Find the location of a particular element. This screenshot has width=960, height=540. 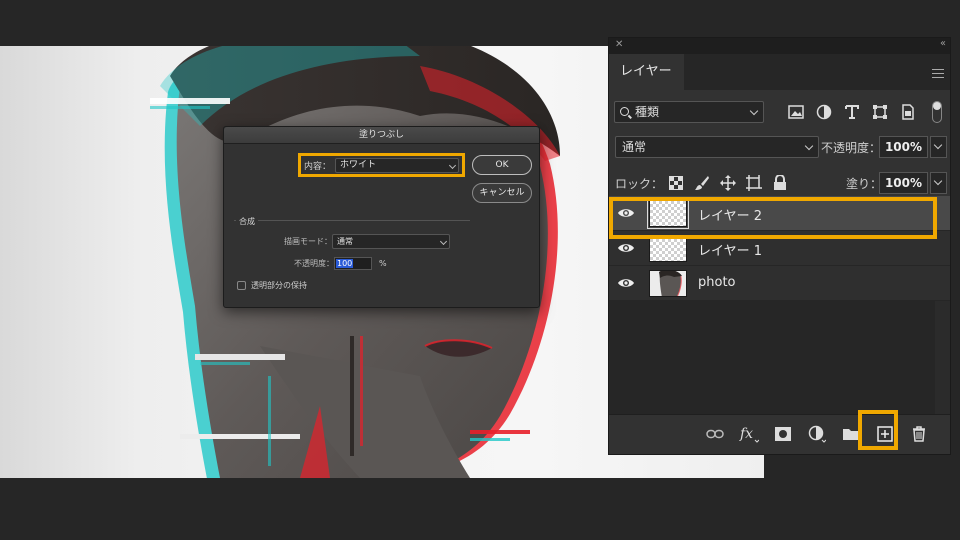

trash-icon is located at coordinates (919, 434).